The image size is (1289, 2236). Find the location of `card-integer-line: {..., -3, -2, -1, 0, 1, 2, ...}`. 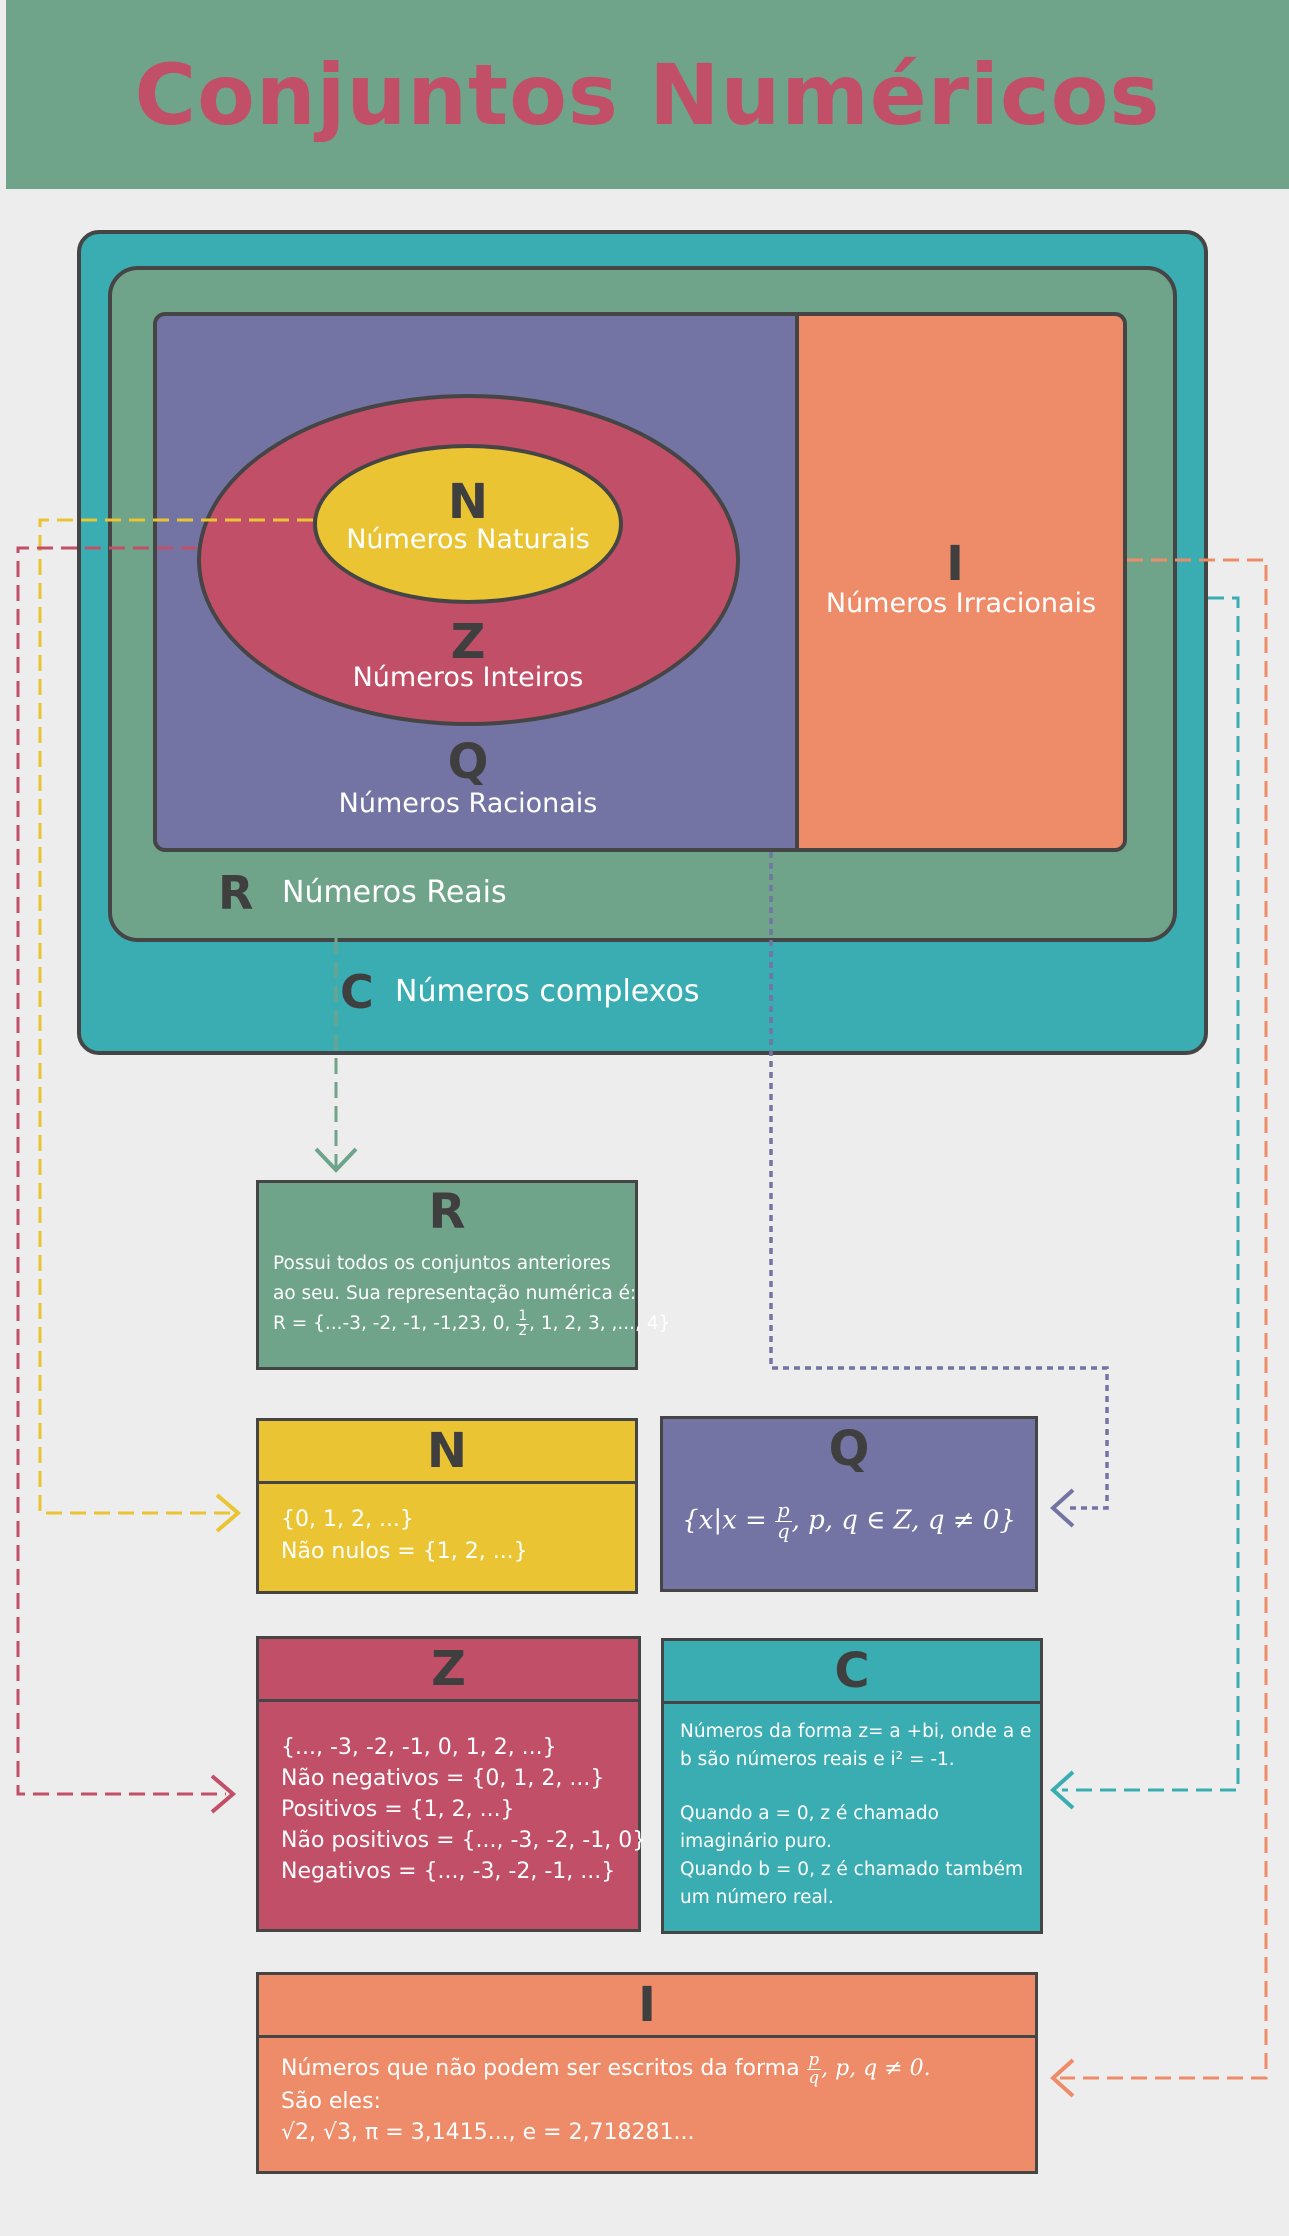

card-integer-line: {..., -3, -2, -1, 0, 1, 2, ...} is located at coordinates (419, 1747).